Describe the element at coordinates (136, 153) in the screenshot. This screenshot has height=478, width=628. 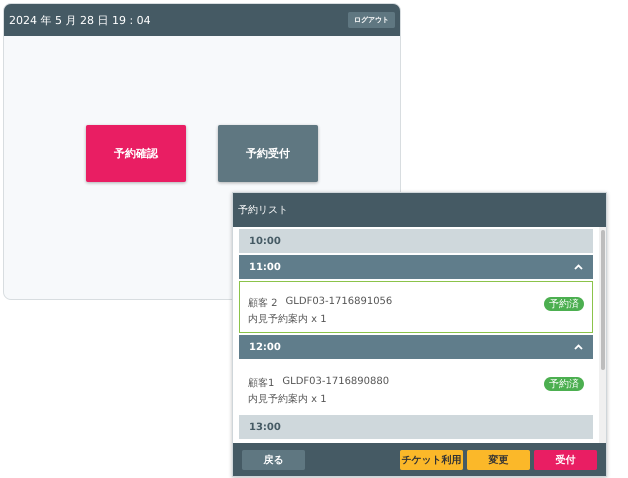
I see `confirm-button: 予約確認` at that location.